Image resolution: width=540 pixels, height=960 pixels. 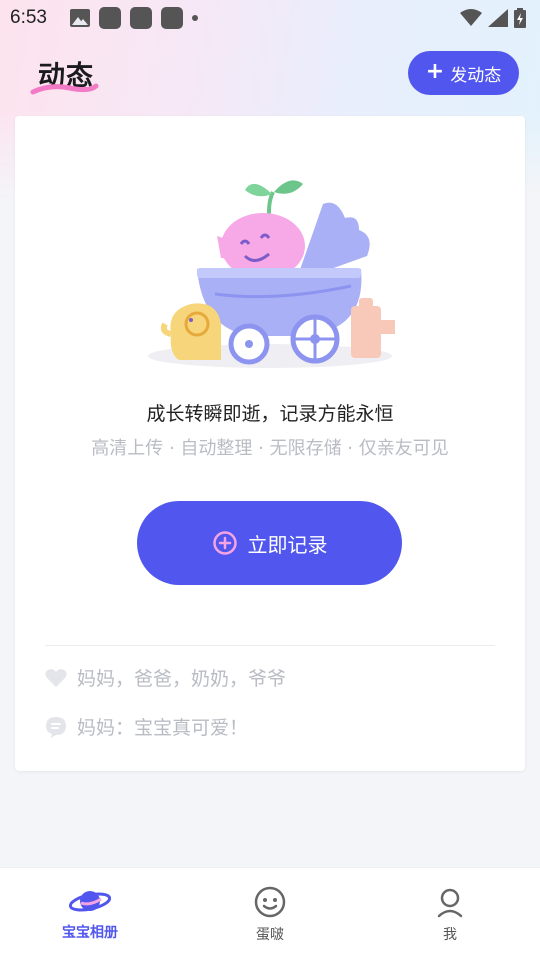 I want to click on nav-item-baby-album: 宝宝相册, so click(x=90, y=914).